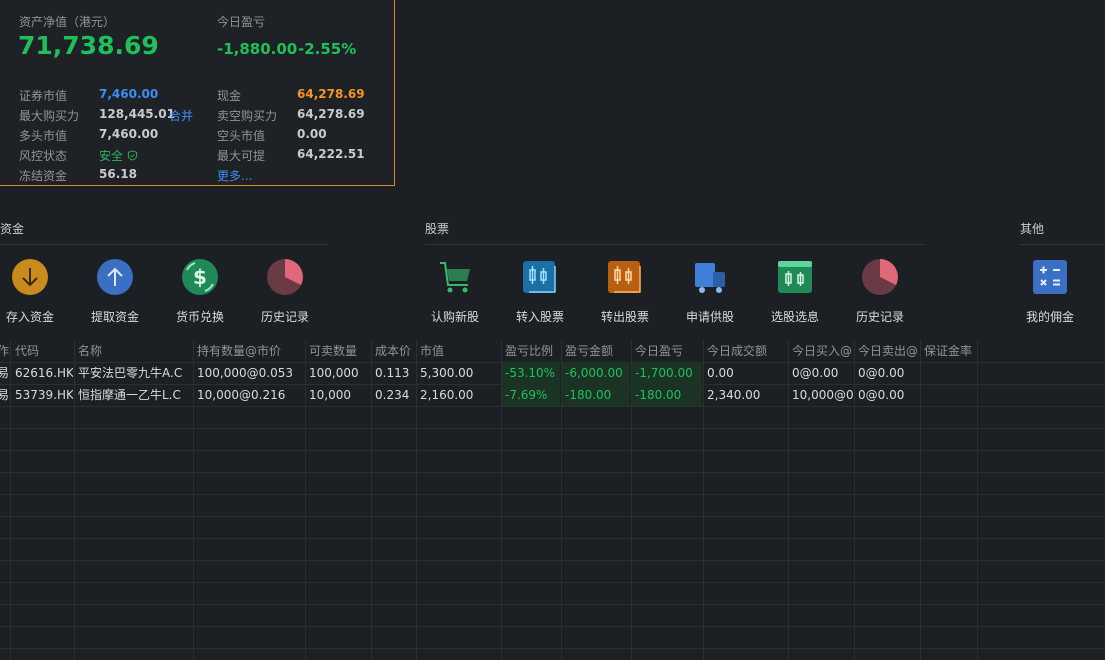  Describe the element at coordinates (181, 115) in the screenshot. I see `merge-link: 合并` at that location.